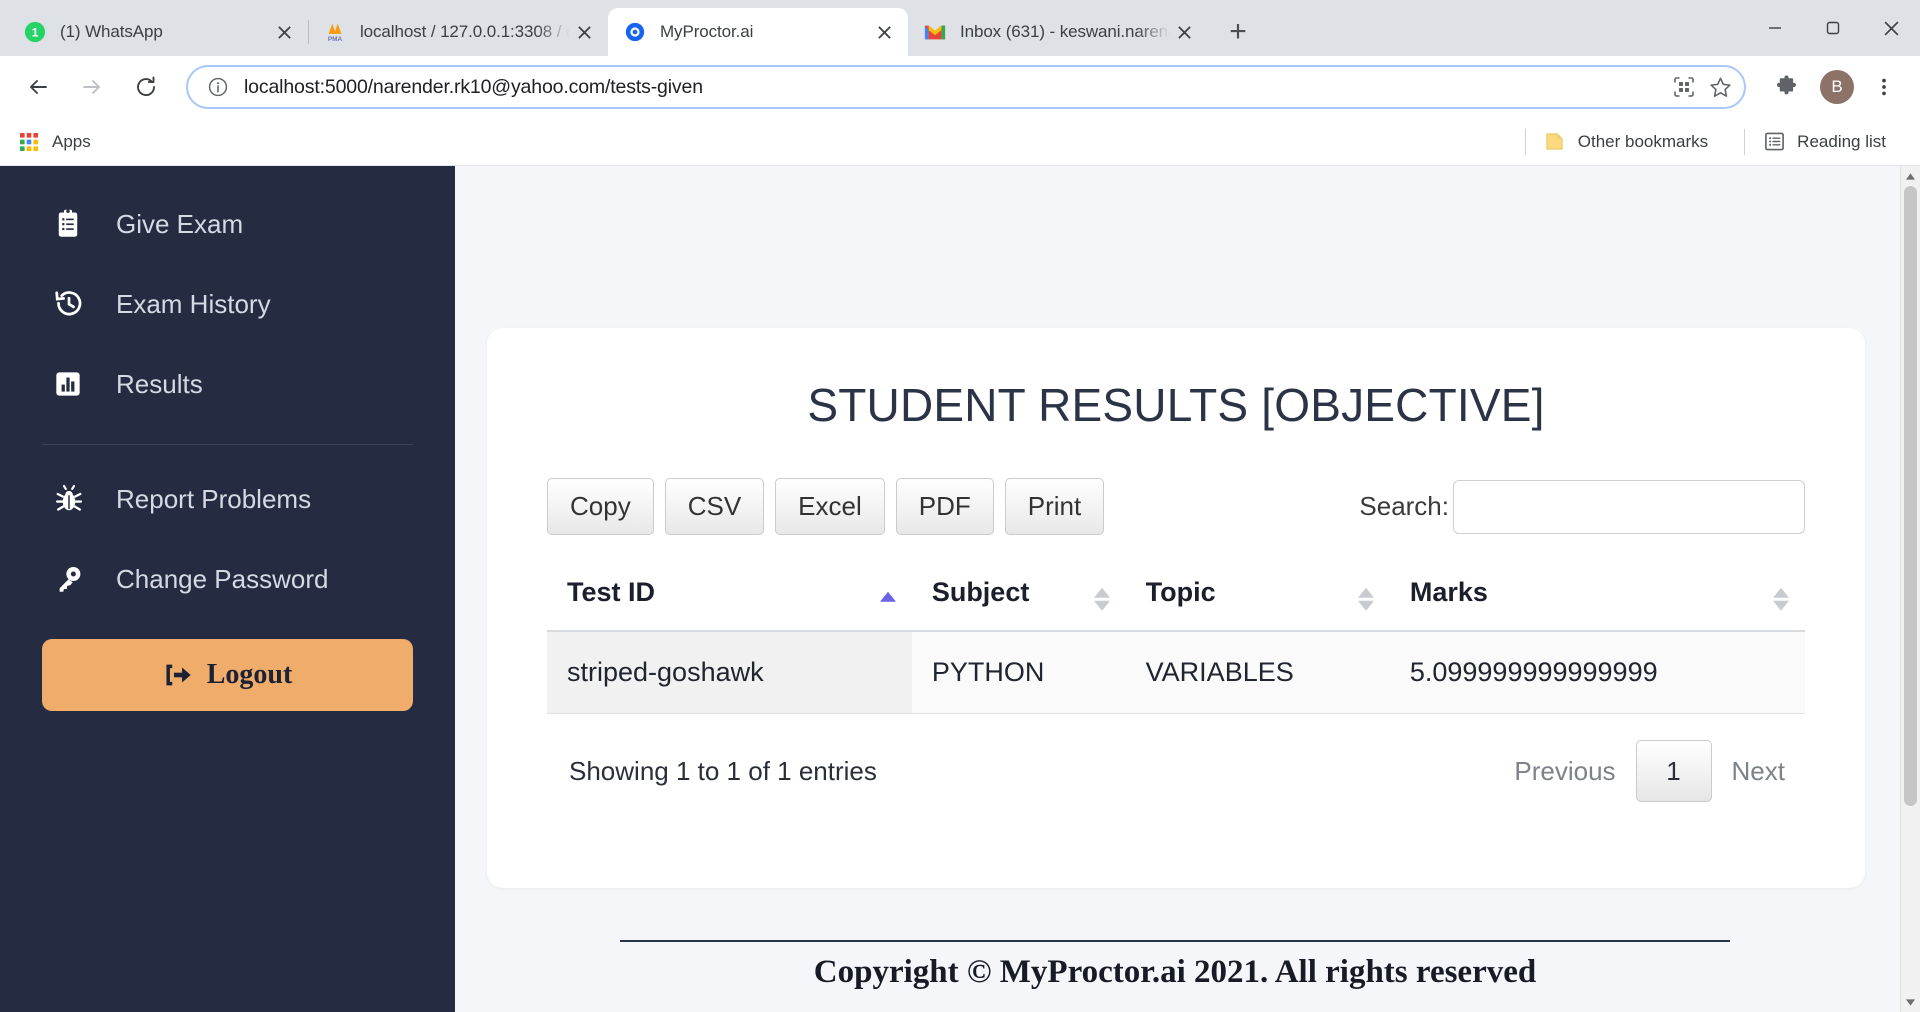 This screenshot has height=1012, width=1920. Describe the element at coordinates (1257, 672) in the screenshot. I see `cell-topic: VARIABLES` at that location.